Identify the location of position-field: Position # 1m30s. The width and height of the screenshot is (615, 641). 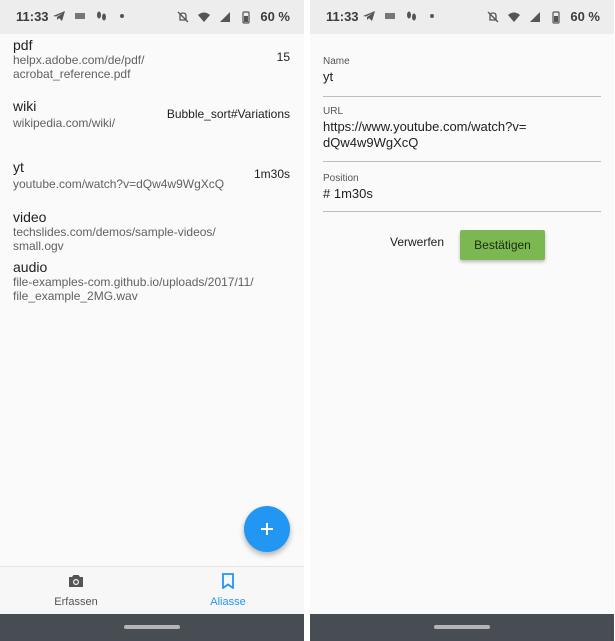
(462, 191).